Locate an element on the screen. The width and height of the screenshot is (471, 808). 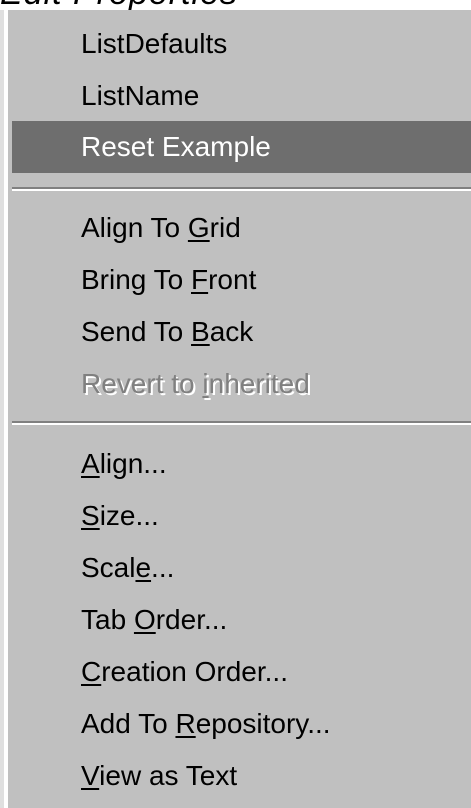
menu-item-label: Align To is located at coordinates (134, 227).